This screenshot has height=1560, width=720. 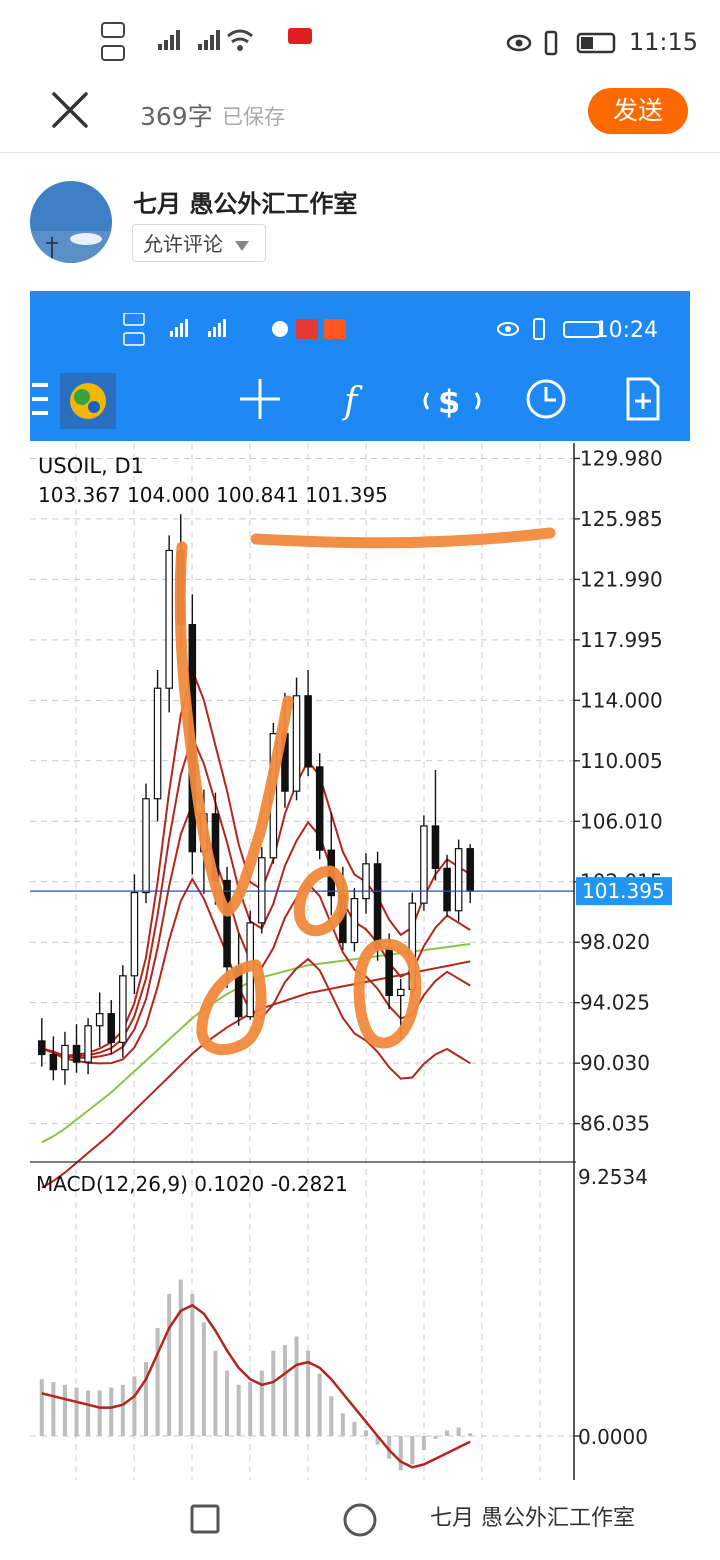 What do you see at coordinates (206, 1520) in the screenshot?
I see `recent-apps-icon` at bounding box center [206, 1520].